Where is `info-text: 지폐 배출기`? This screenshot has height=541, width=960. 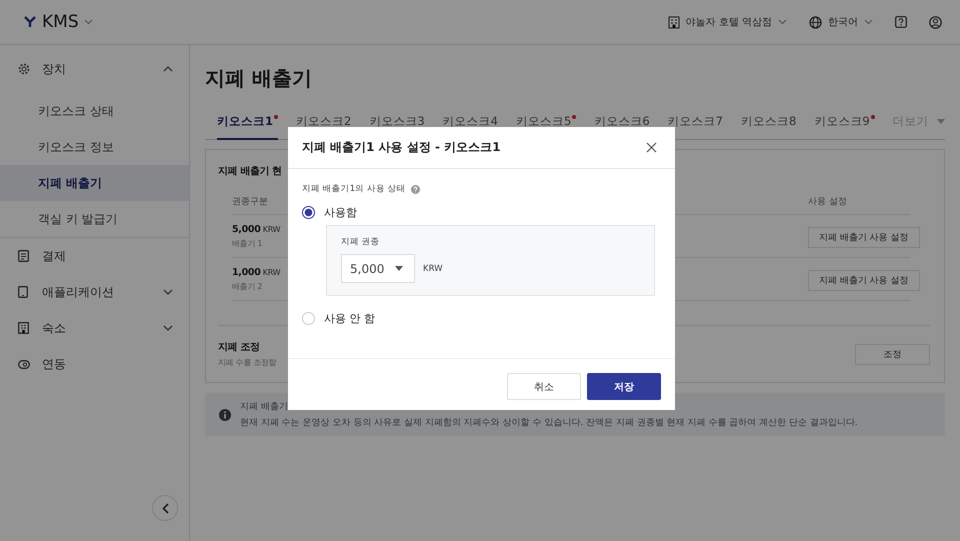 info-text: 지폐 배출기 is located at coordinates (264, 407).